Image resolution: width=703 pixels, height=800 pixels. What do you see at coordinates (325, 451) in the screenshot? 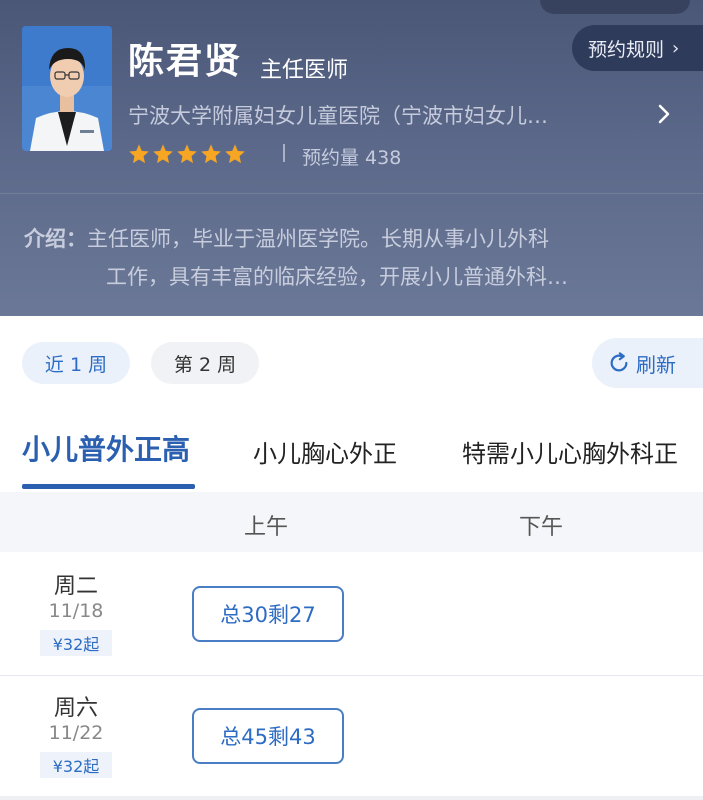
I see `tab-pediatric-cardiothoracic: 小儿胸心外正` at bounding box center [325, 451].